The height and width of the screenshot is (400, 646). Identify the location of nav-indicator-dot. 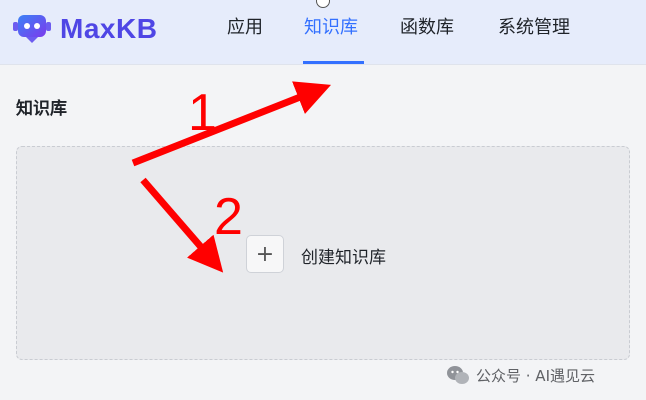
(323, 4).